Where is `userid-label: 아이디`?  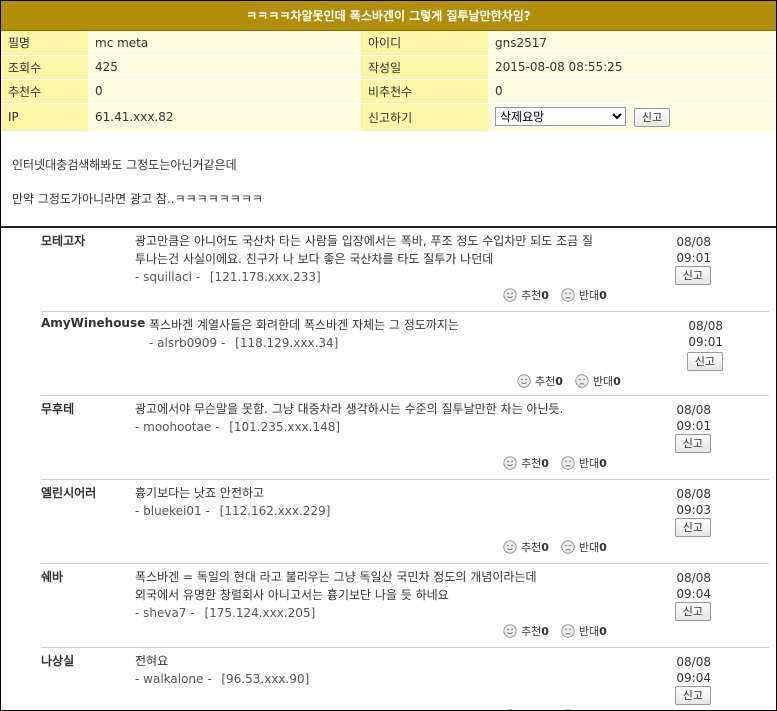 userid-label: 아이디 is located at coordinates (424, 43).